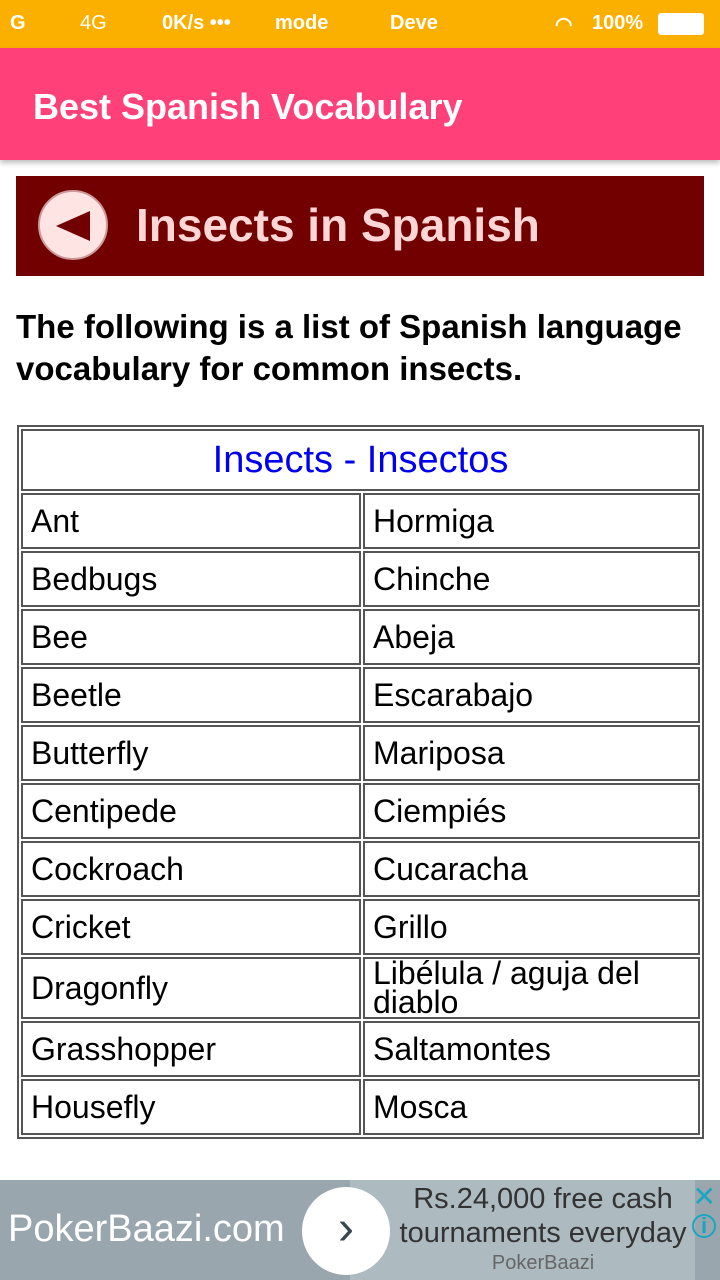 The width and height of the screenshot is (720, 1280). Describe the element at coordinates (73, 225) in the screenshot. I see `back-button` at that location.